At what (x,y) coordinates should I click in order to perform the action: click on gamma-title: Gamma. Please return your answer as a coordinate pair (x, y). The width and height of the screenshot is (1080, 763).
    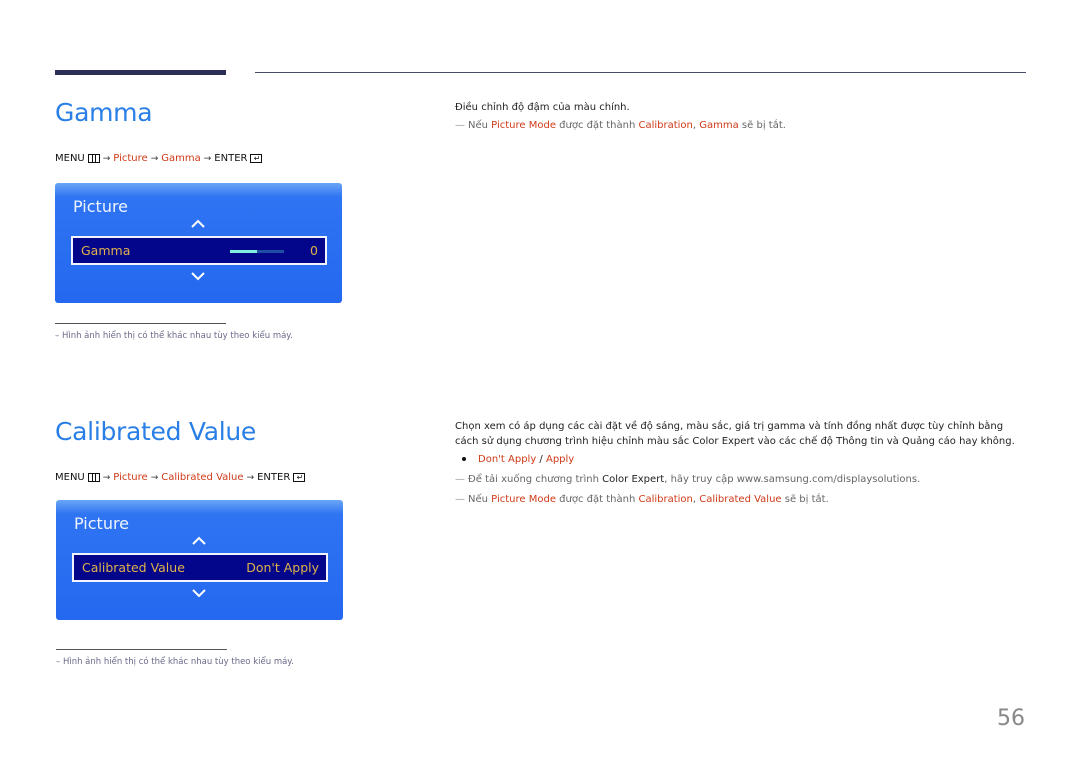
    Looking at the image, I should click on (104, 112).